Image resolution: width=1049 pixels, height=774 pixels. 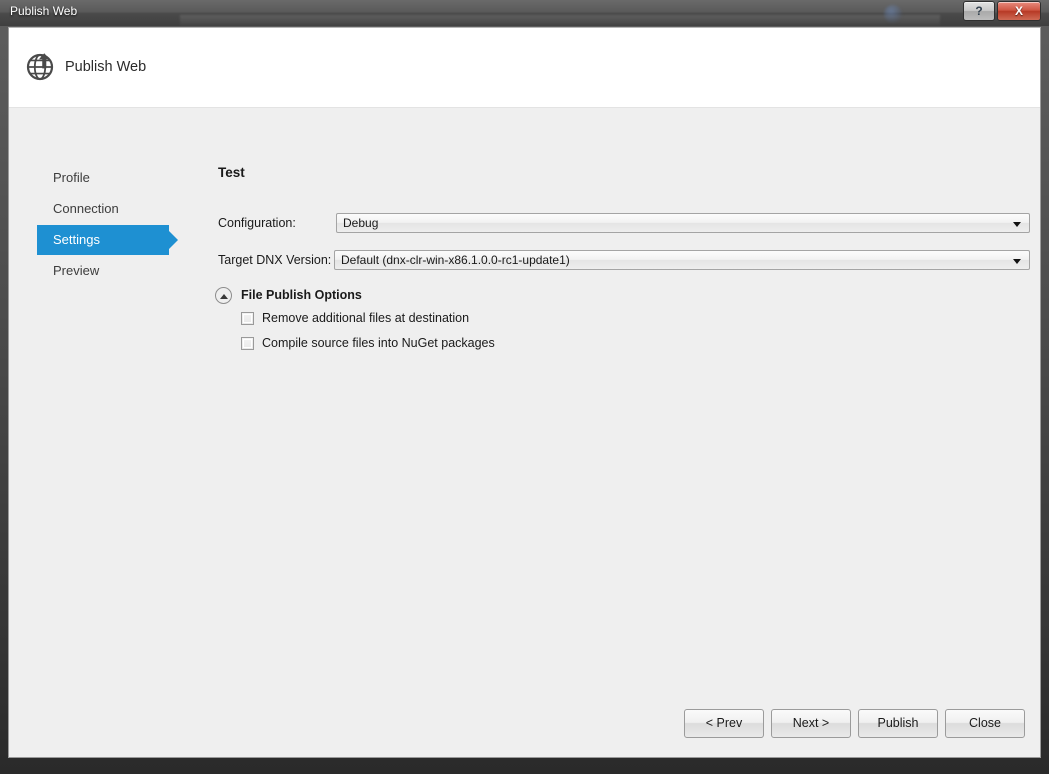 I want to click on sidebar-item-settings: Settings, so click(x=103, y=240).